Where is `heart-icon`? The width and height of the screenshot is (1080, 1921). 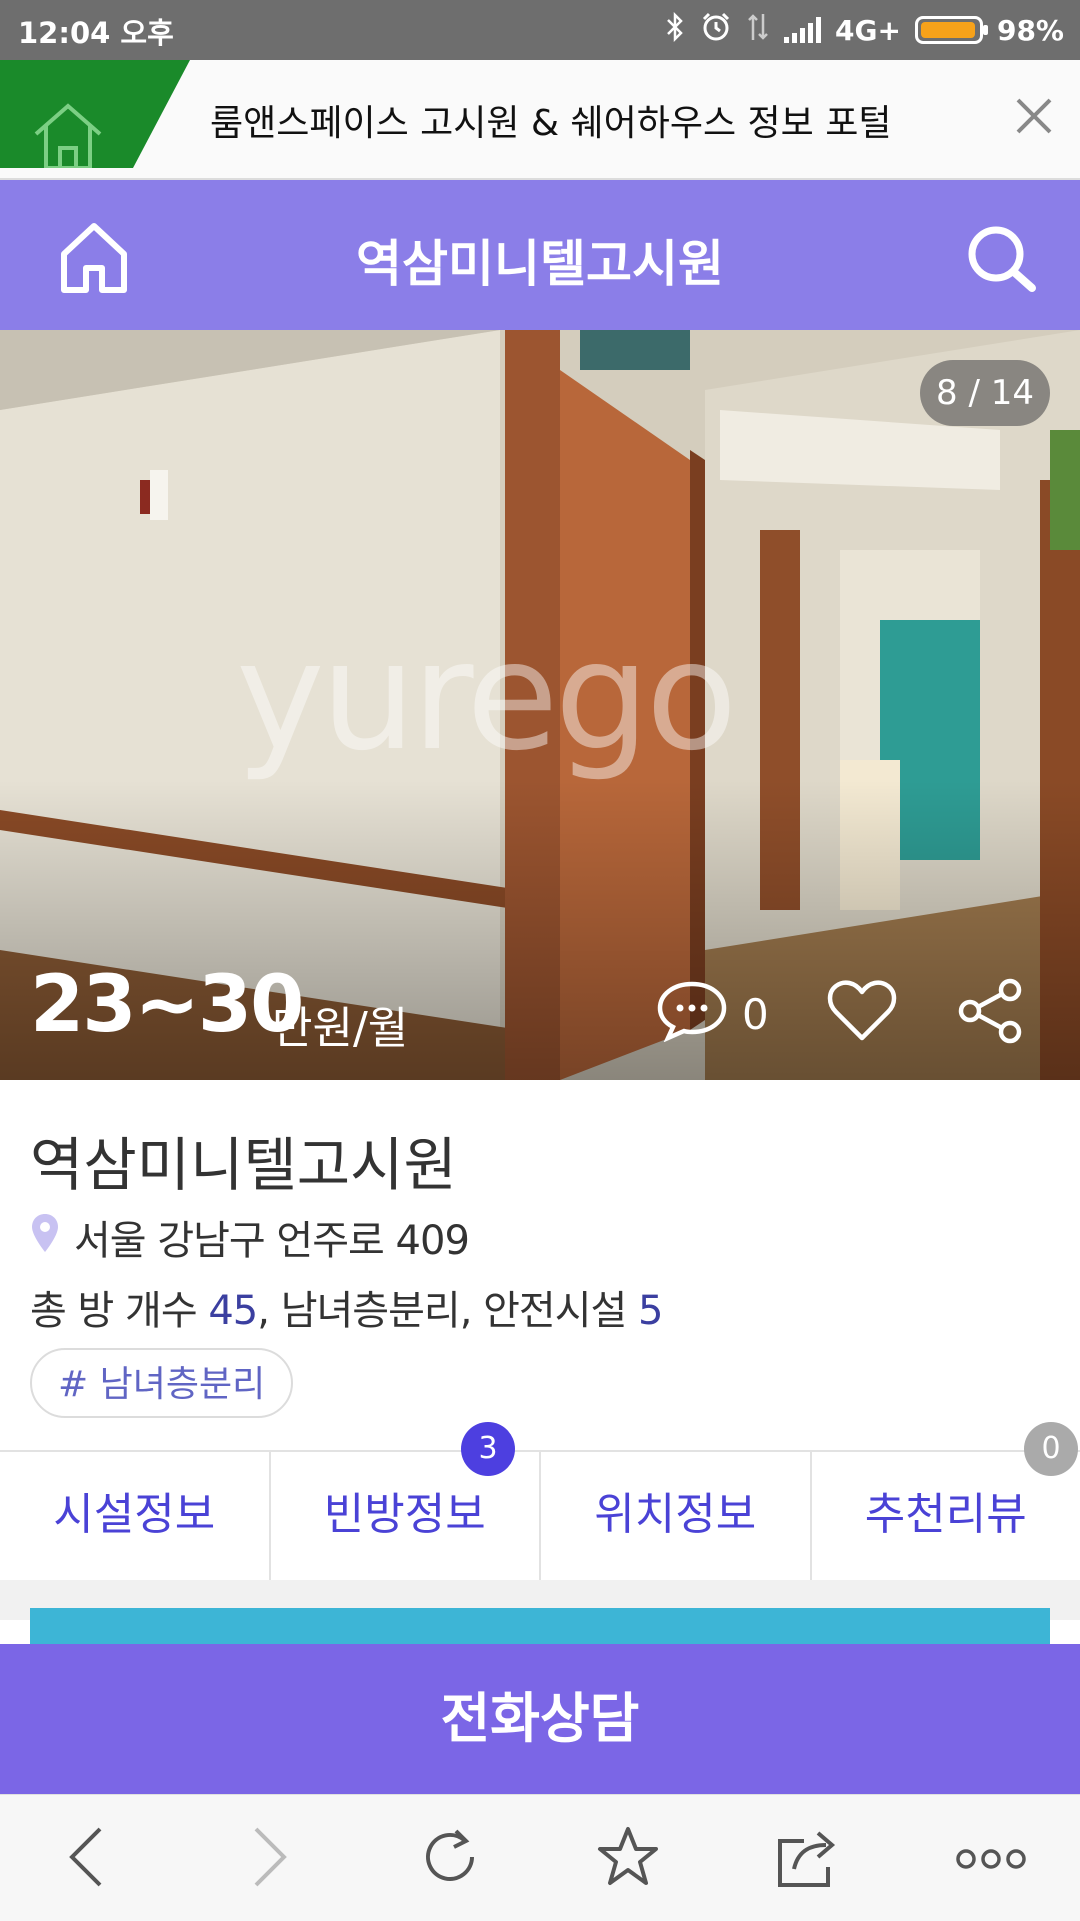 heart-icon is located at coordinates (862, 1012).